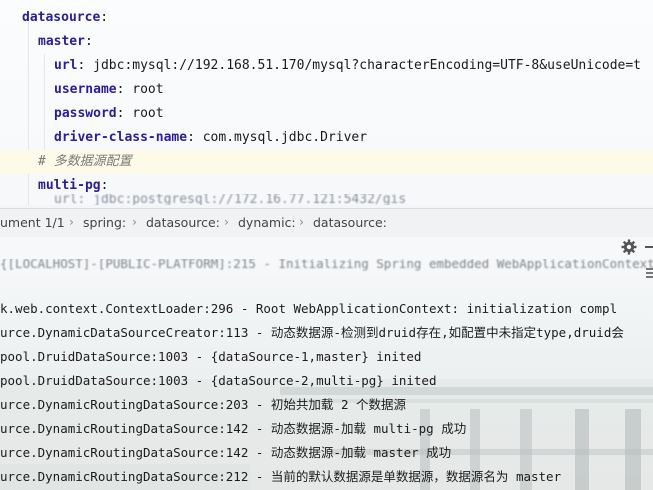 This screenshot has height=490, width=653. What do you see at coordinates (61, 17) in the screenshot?
I see `yaml-key: datasource` at bounding box center [61, 17].